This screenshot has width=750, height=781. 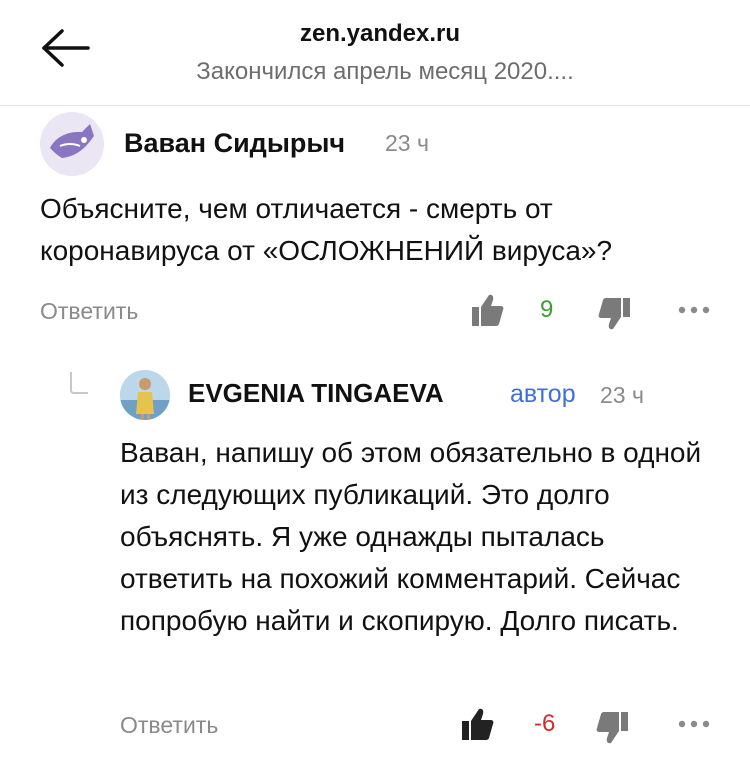 I want to click on site-domain: zen.yandex.ru, so click(x=380, y=33).